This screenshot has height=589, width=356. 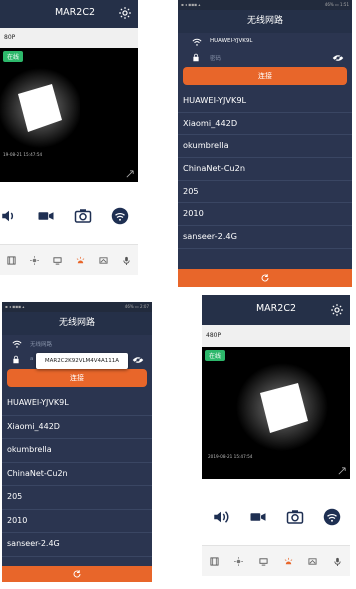 I want to click on ssid-value: 无线网路, so click(x=41, y=344).